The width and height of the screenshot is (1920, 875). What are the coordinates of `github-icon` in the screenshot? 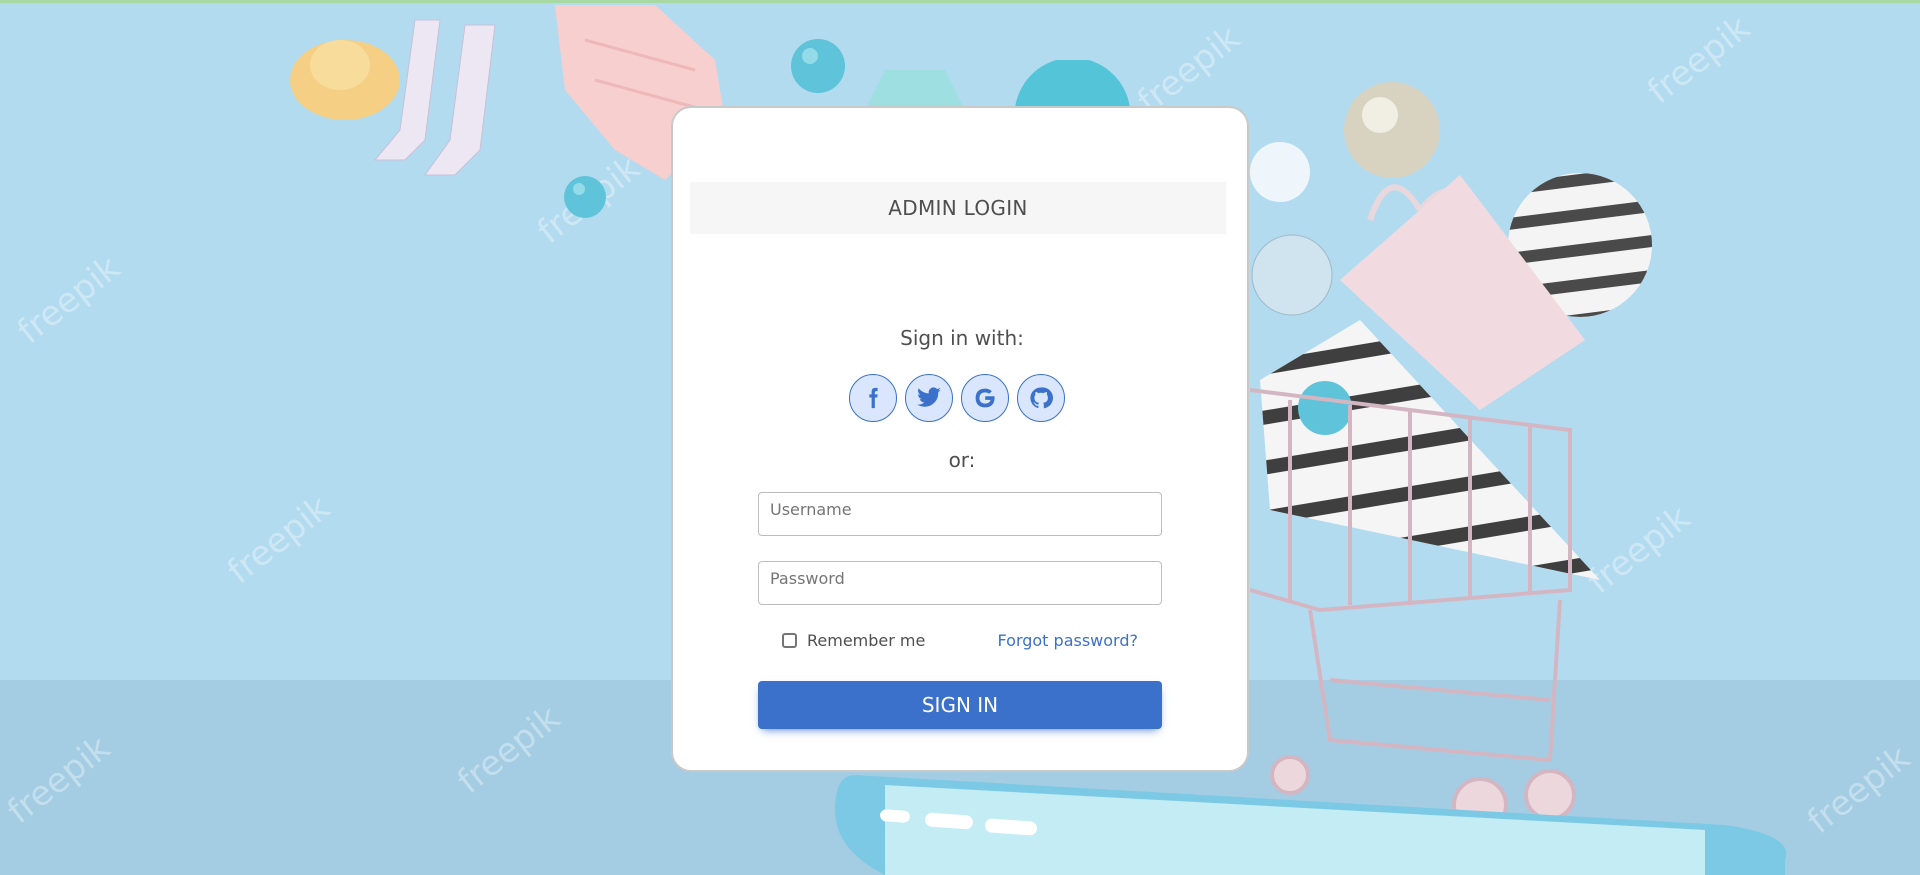 It's located at (1041, 398).